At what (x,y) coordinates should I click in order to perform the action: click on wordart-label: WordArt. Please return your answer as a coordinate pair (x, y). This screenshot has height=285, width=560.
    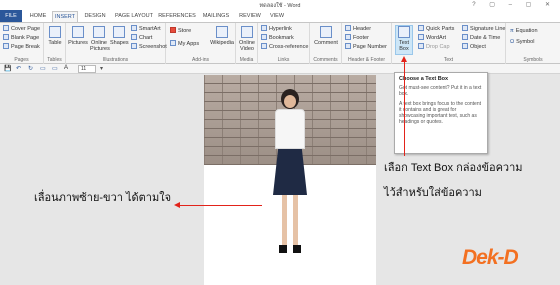
    Looking at the image, I should click on (436, 38).